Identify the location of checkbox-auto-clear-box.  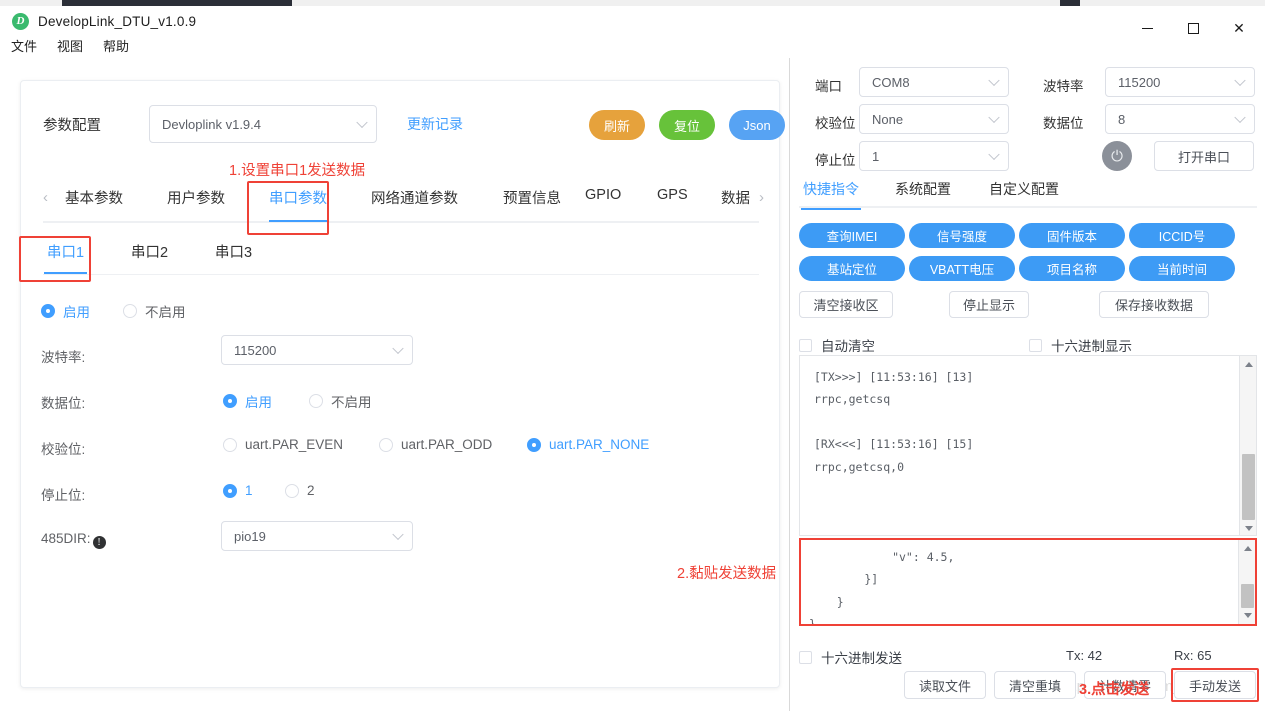
(805, 345).